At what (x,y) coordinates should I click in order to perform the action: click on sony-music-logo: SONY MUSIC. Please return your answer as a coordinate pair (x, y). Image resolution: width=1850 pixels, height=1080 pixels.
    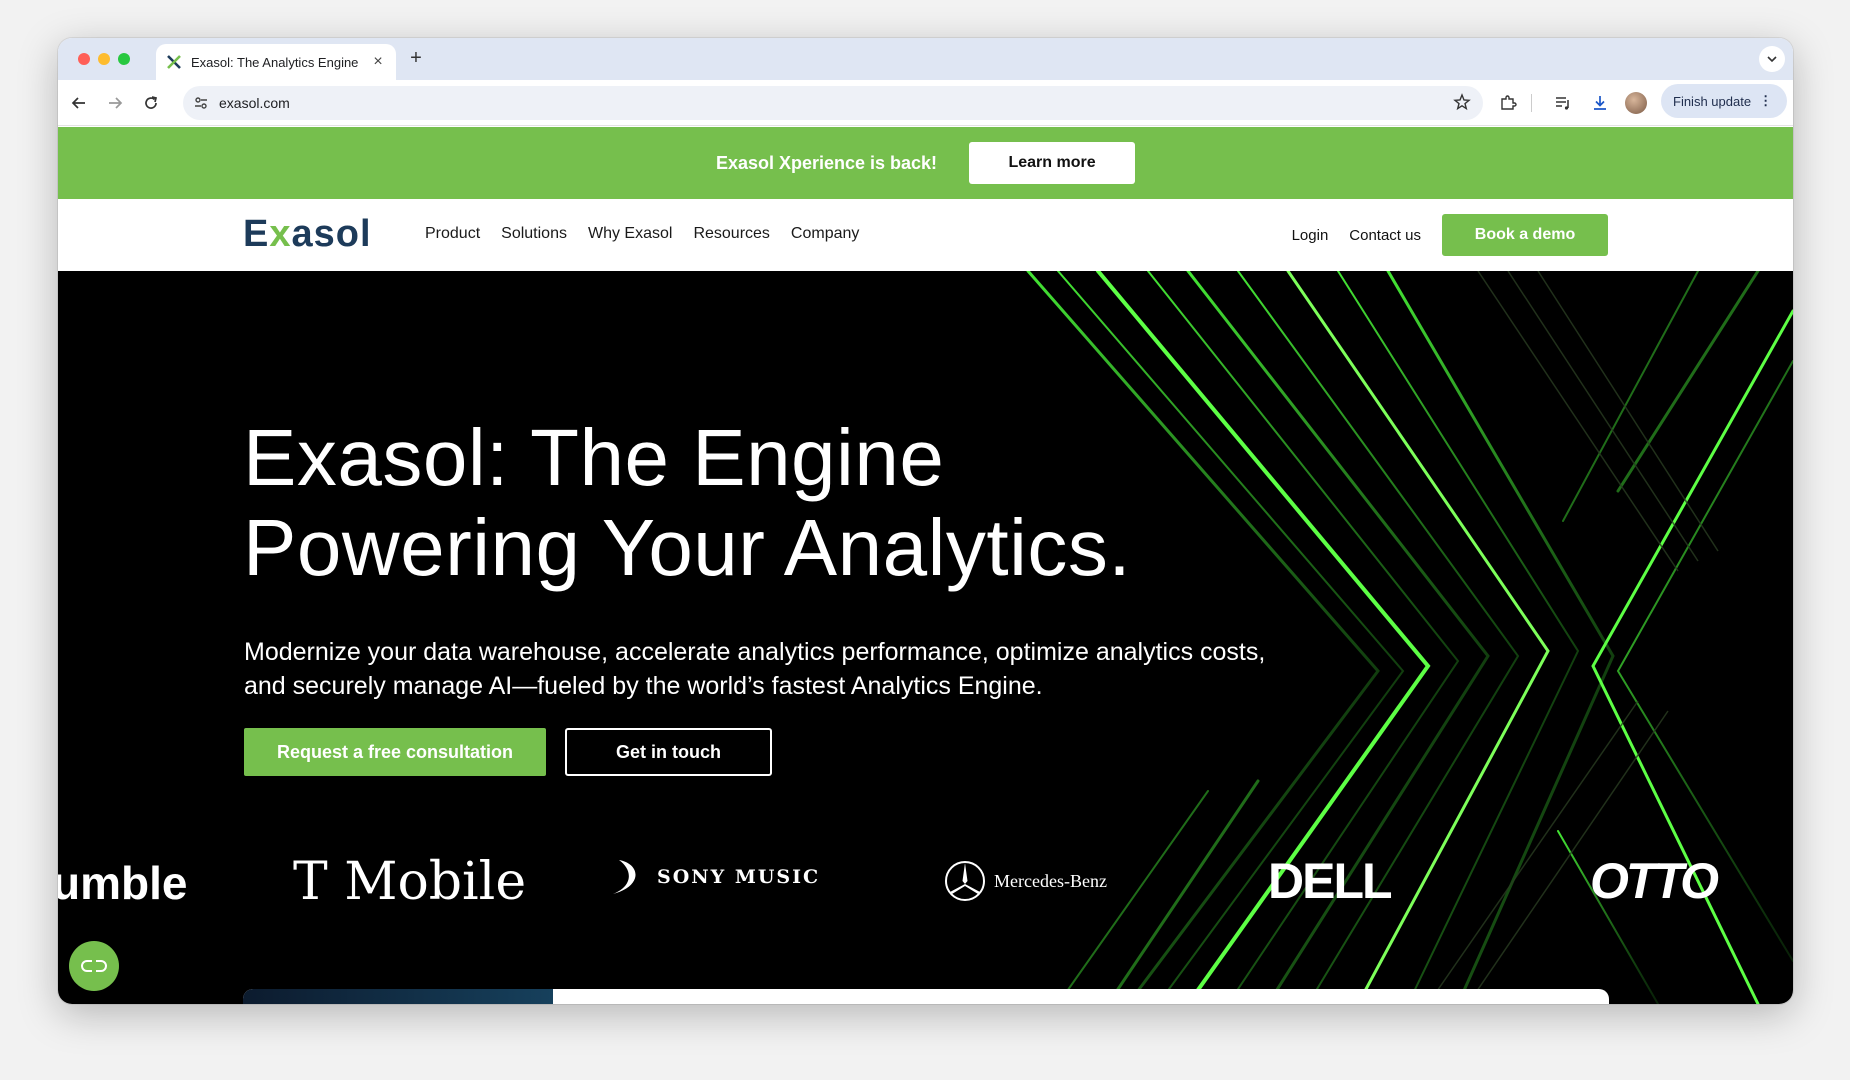
    Looking at the image, I should click on (713, 877).